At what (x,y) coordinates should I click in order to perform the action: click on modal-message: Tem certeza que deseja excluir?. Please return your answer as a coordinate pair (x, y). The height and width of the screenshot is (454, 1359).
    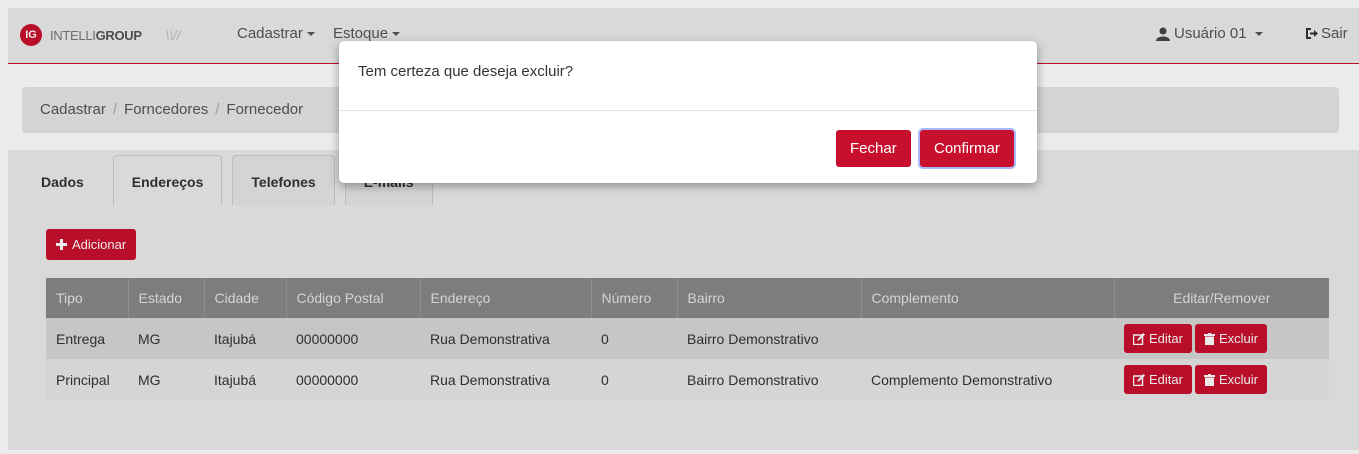
    Looking at the image, I should click on (466, 71).